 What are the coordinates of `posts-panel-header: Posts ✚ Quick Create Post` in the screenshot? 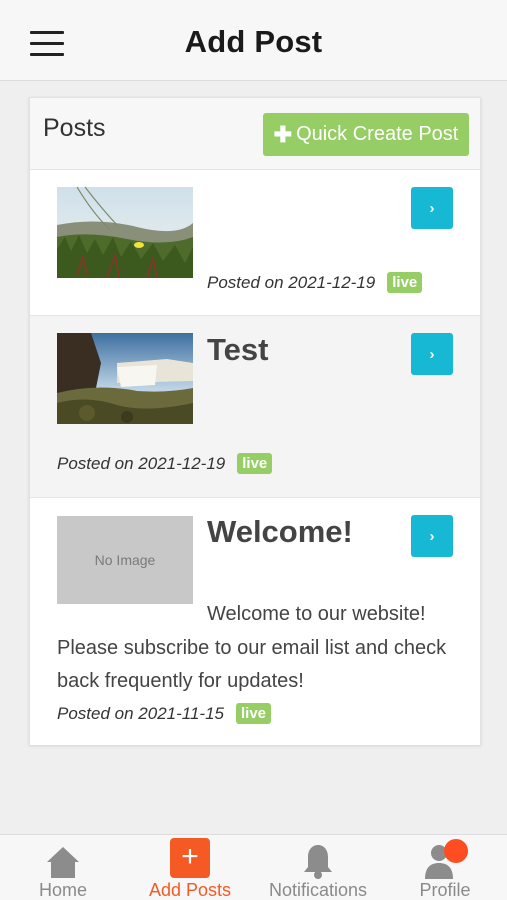 It's located at (255, 134).